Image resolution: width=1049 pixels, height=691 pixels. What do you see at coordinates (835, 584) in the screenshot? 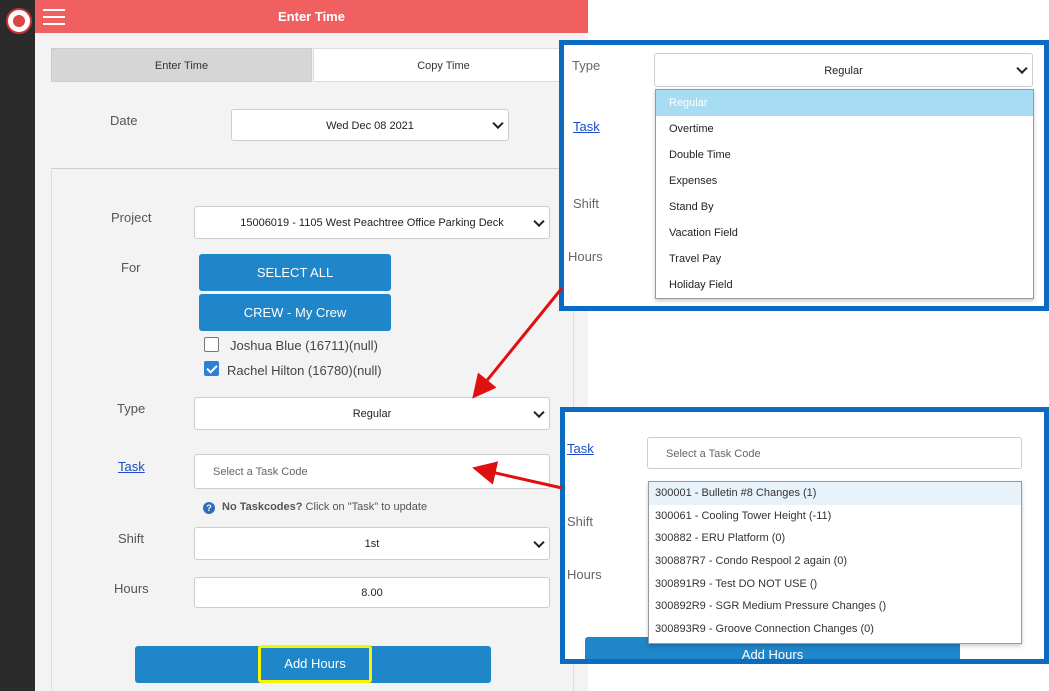
I see `task-code-option: 300891R9 - Test DO NOT USE ()` at bounding box center [835, 584].